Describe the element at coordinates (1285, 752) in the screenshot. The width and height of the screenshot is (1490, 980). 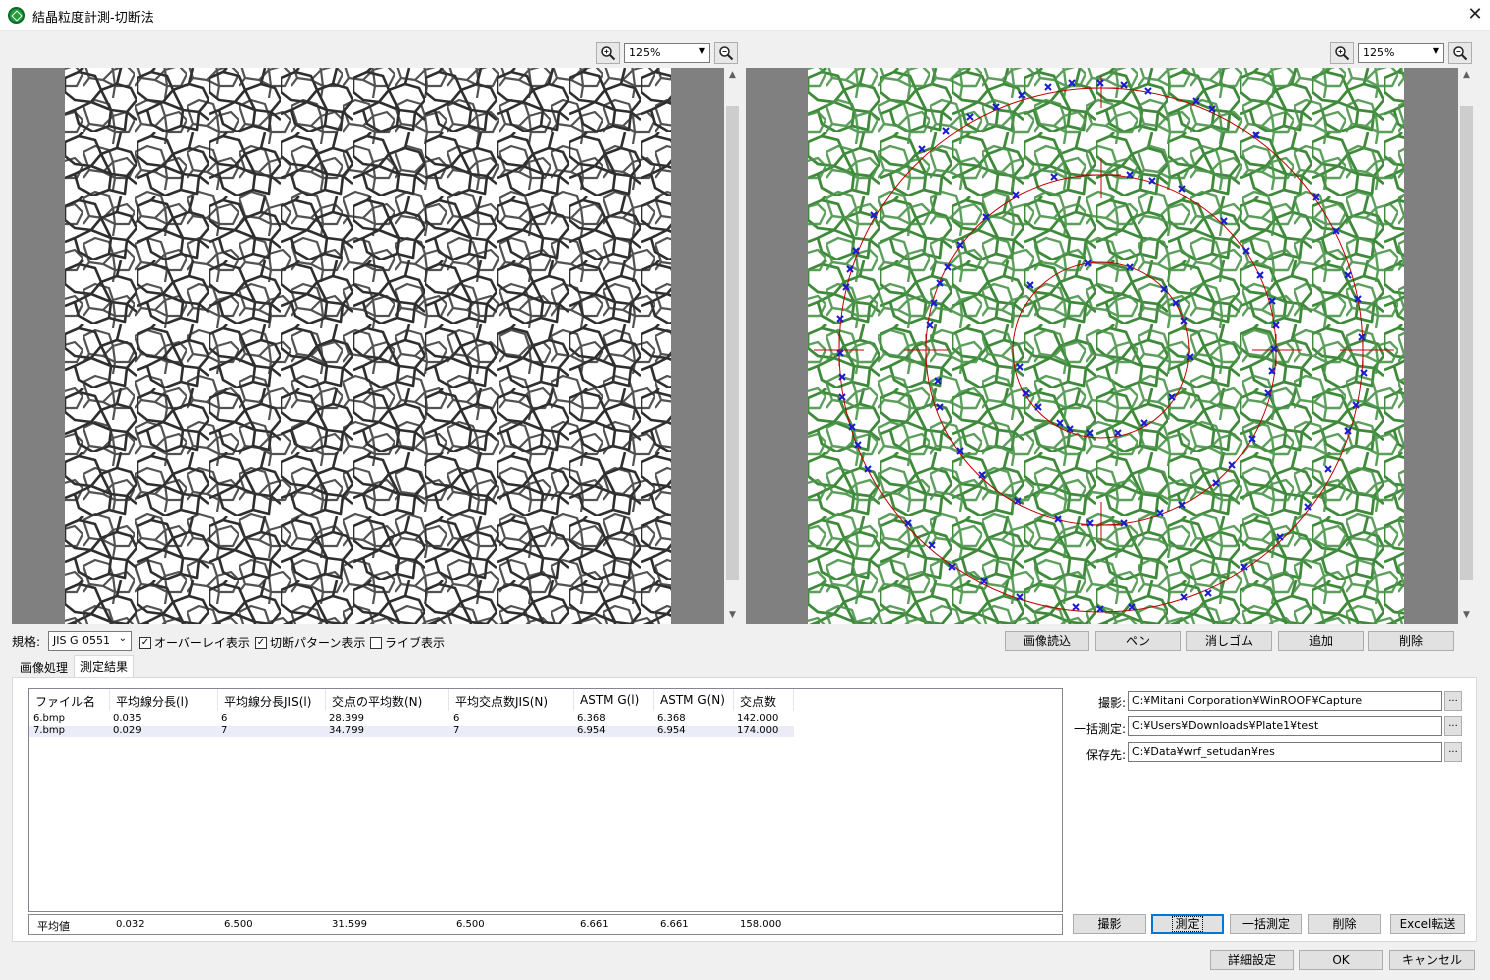
I see `save-path-field: C:¥Data¥wrf_setudan¥res` at that location.